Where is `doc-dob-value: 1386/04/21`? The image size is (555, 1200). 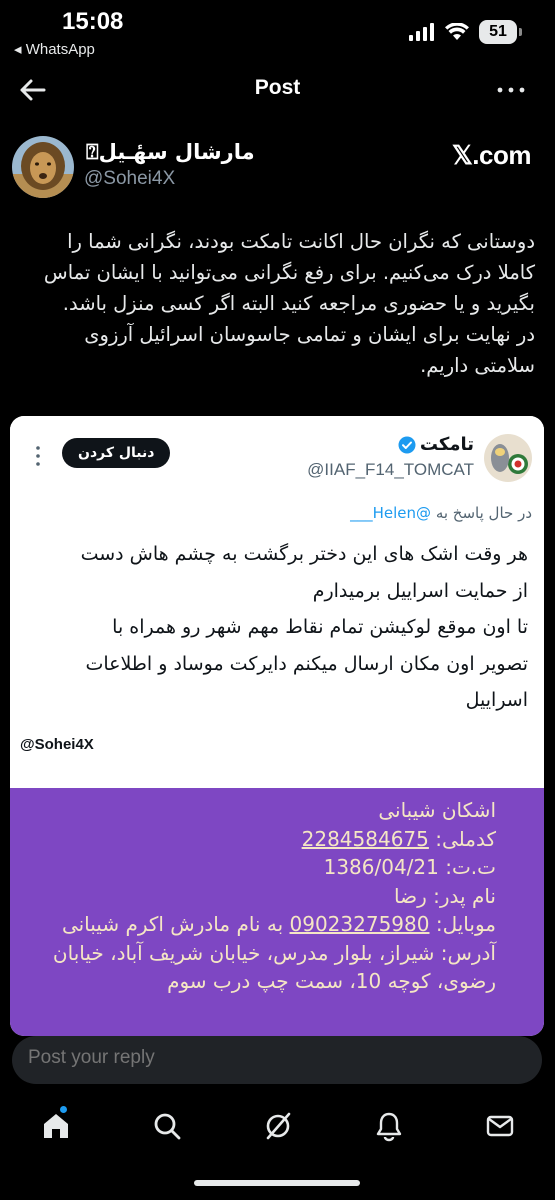 doc-dob-value: 1386/04/21 is located at coordinates (381, 867).